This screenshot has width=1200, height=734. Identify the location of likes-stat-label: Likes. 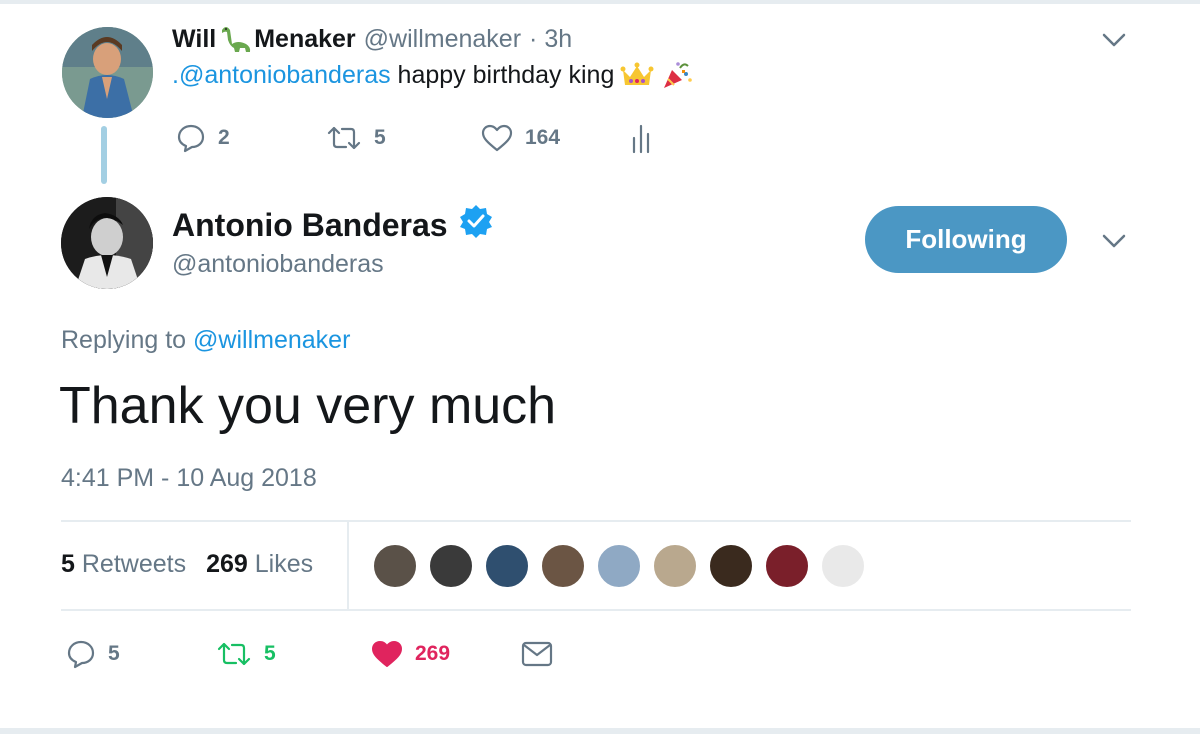
(284, 564).